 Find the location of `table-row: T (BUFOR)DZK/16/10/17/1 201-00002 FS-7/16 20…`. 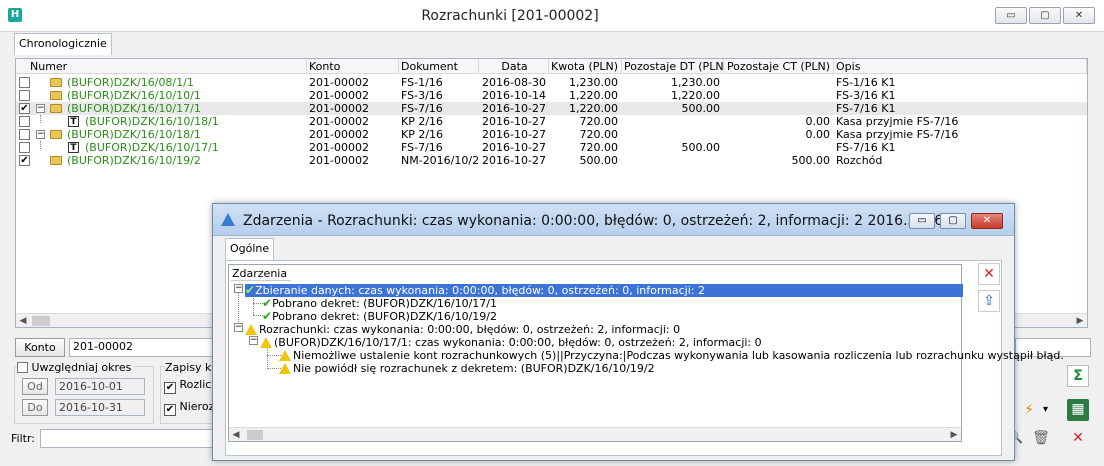

table-row: T (BUFOR)DZK/16/10/17/1 201-00002 FS-7/16 20… is located at coordinates (551, 147).